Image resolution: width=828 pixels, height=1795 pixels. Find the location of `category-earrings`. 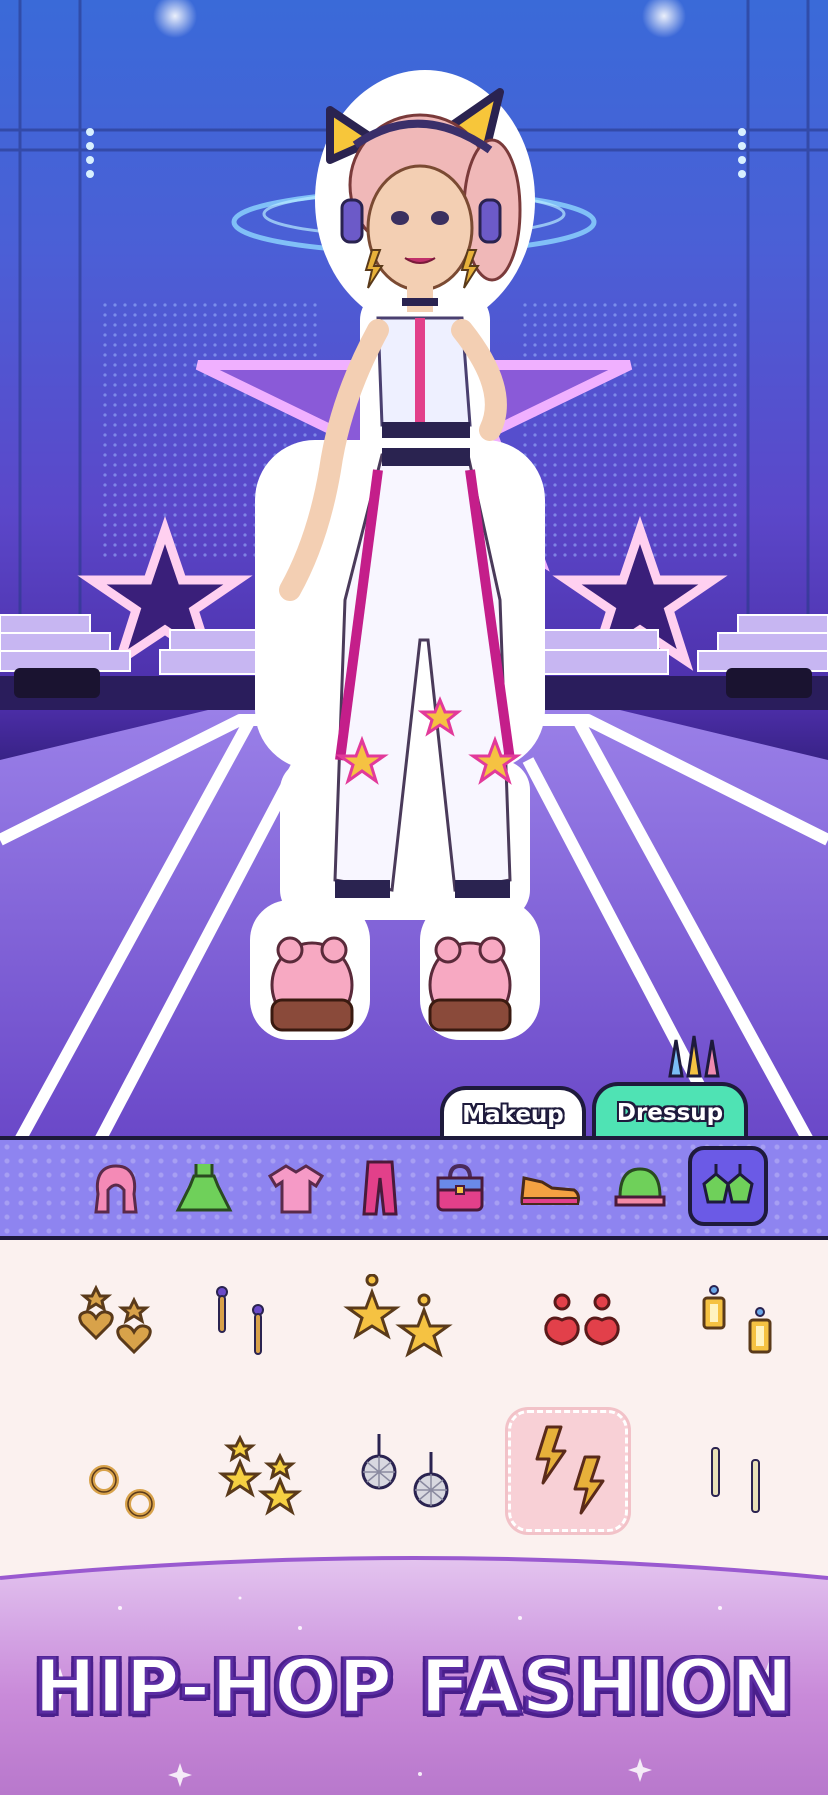

category-earrings is located at coordinates (728, 1186).